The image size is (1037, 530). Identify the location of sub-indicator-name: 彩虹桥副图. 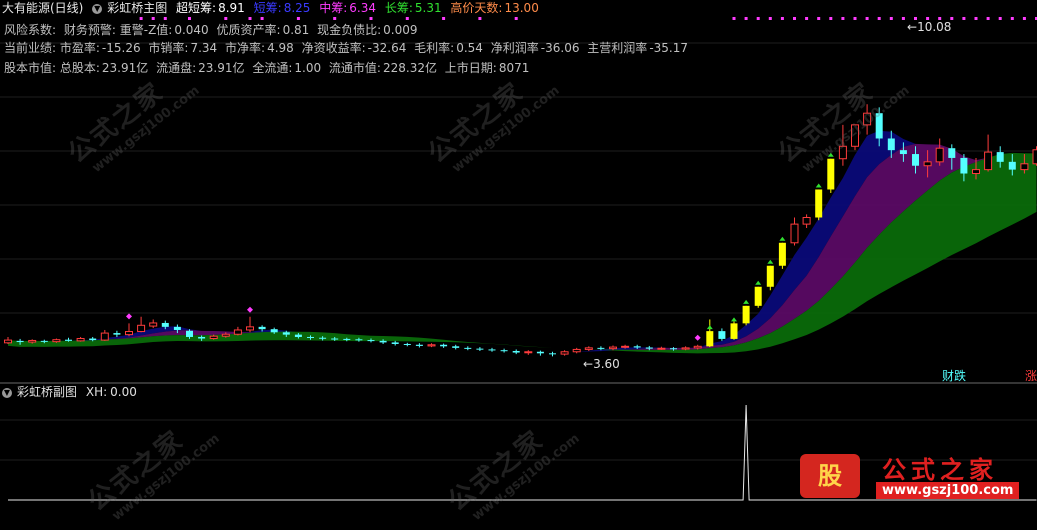
(47, 392).